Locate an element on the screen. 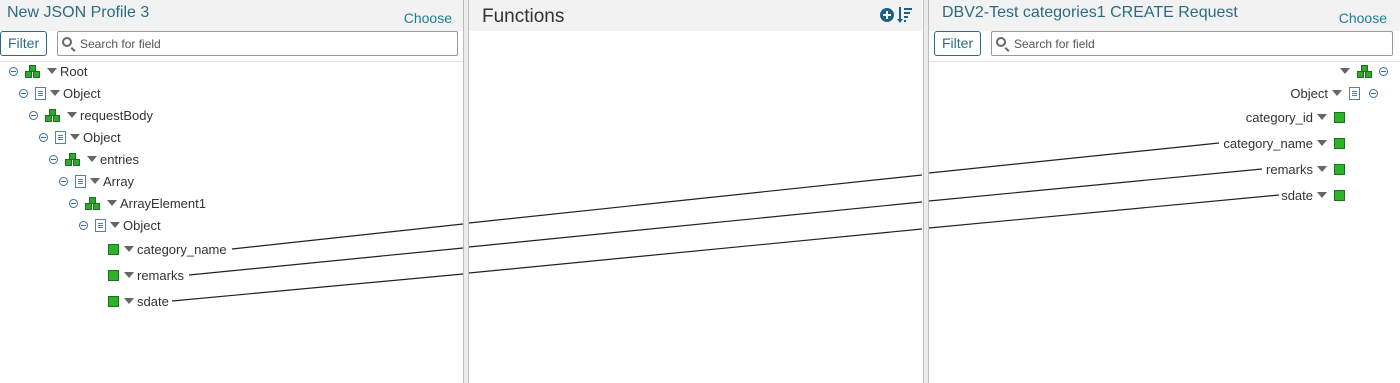 This screenshot has height=383, width=1400. node-label: ArrayElement1 is located at coordinates (163, 203).